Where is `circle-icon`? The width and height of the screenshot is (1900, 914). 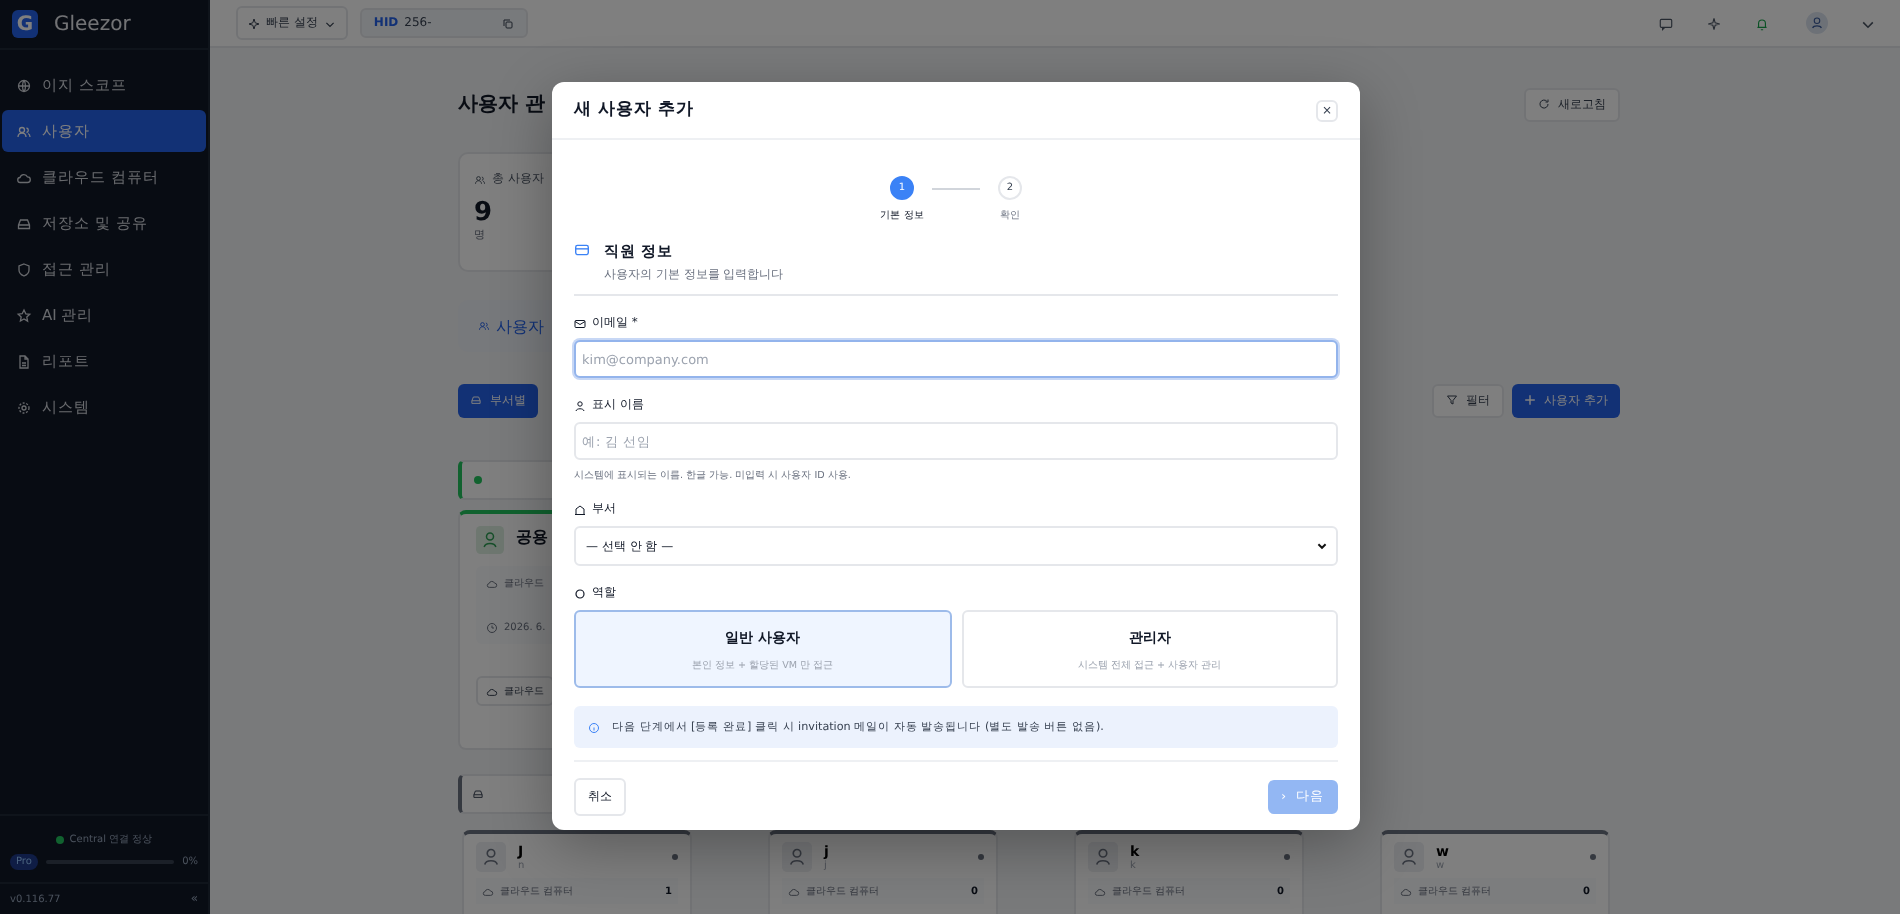
circle-icon is located at coordinates (580, 593).